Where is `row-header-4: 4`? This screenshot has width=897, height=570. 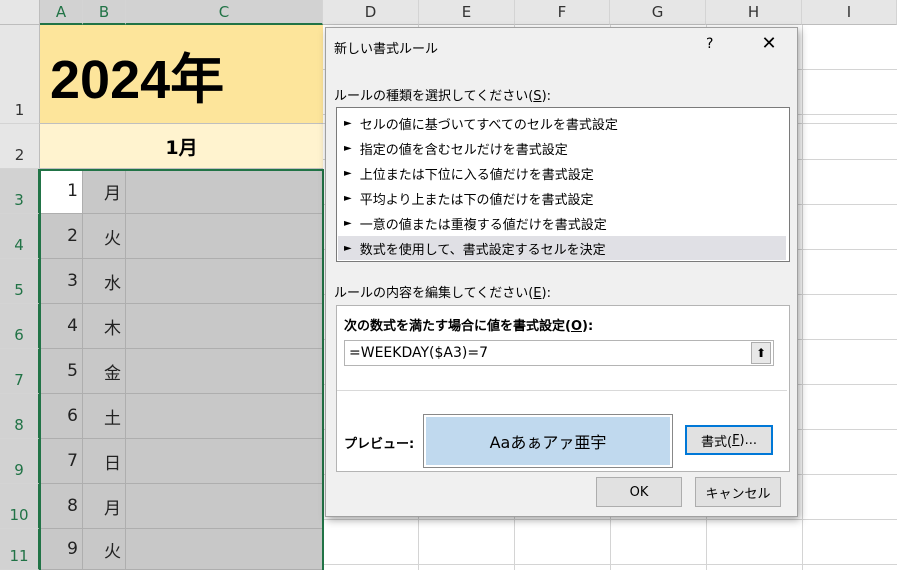 row-header-4: 4 is located at coordinates (20, 236).